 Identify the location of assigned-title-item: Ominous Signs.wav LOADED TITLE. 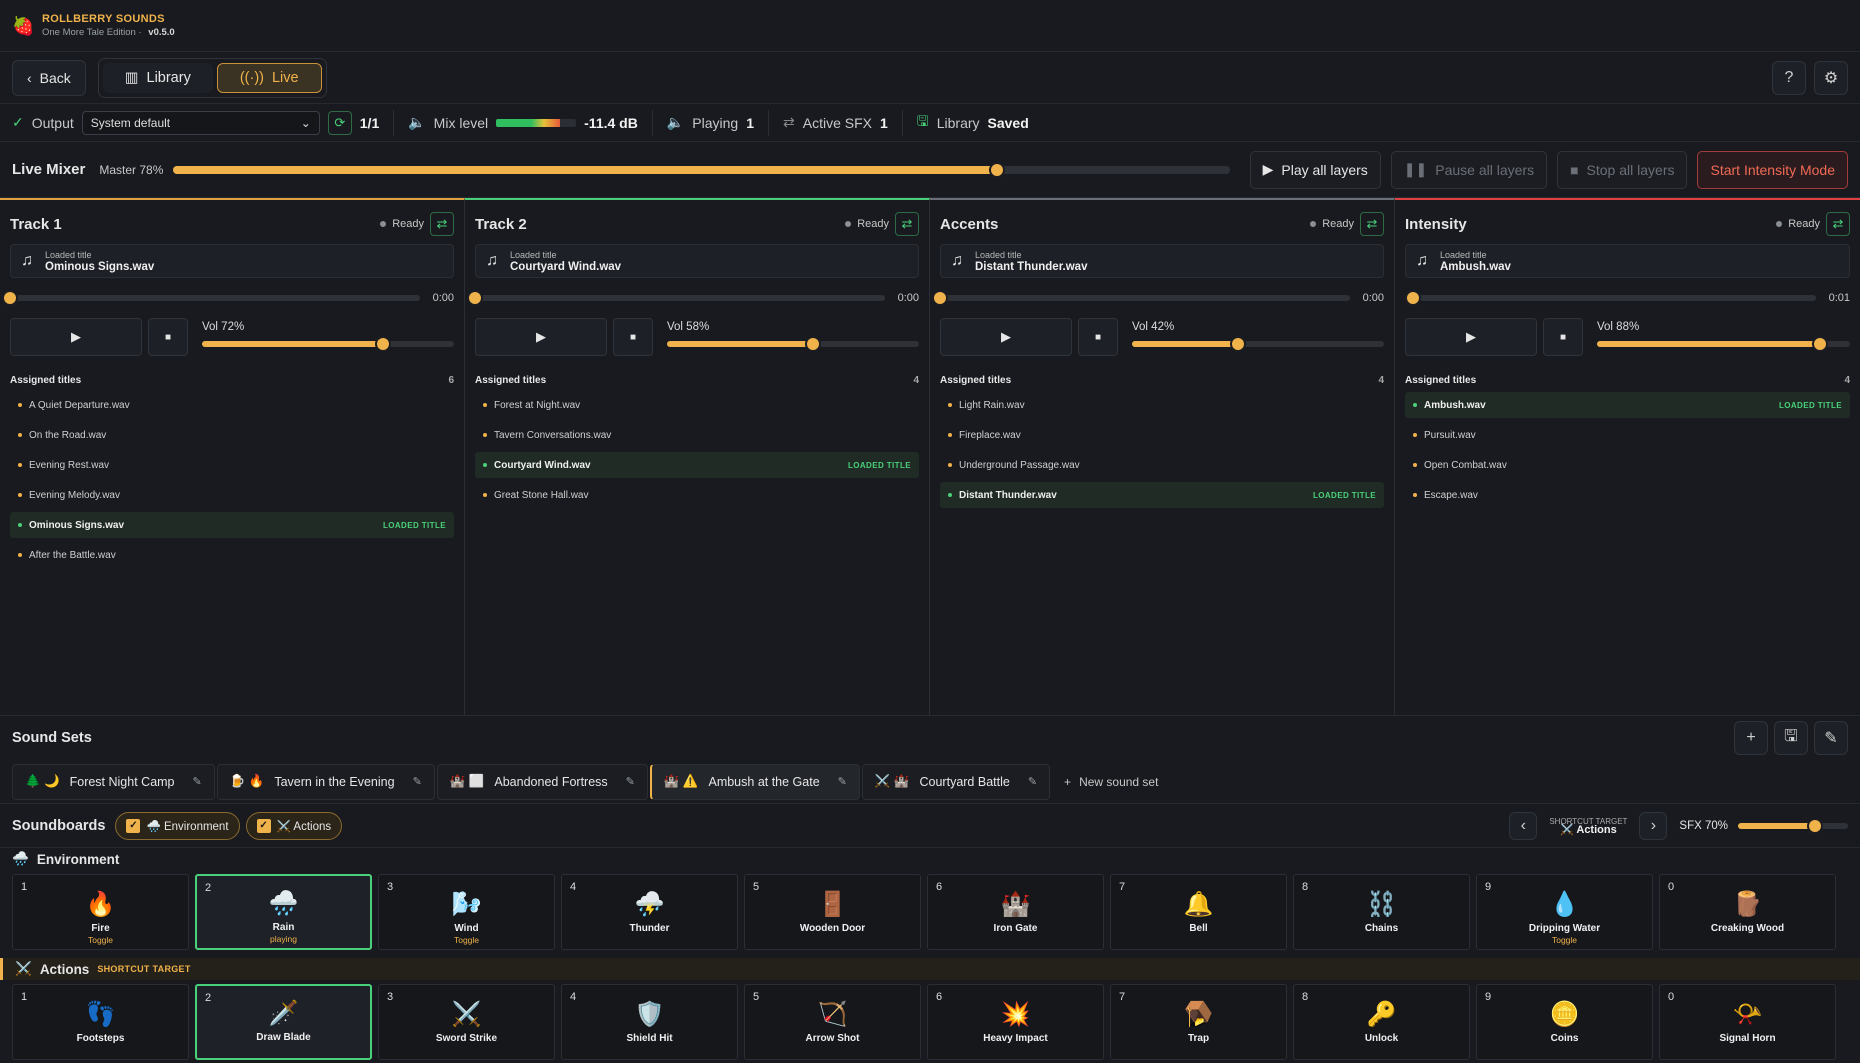
(232, 525).